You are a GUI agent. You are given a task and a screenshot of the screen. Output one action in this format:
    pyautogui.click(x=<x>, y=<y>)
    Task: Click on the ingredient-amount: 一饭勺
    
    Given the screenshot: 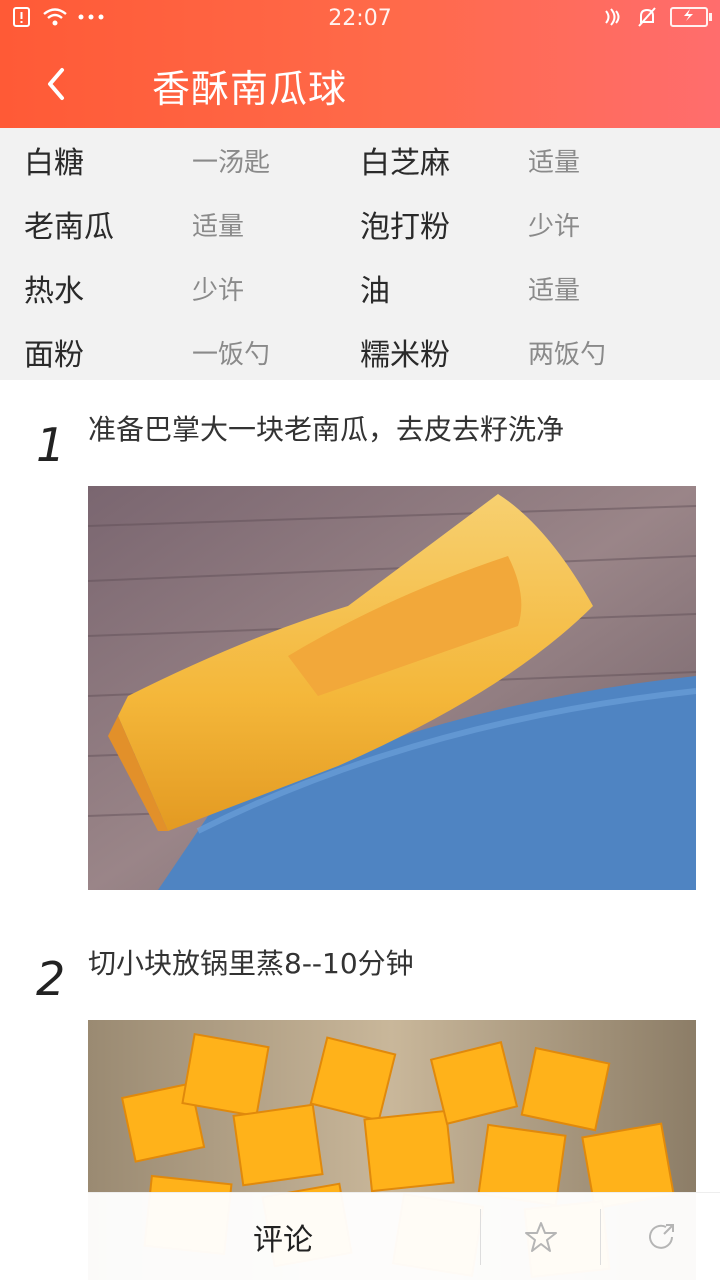 What is the action you would take?
    pyautogui.click(x=231, y=355)
    